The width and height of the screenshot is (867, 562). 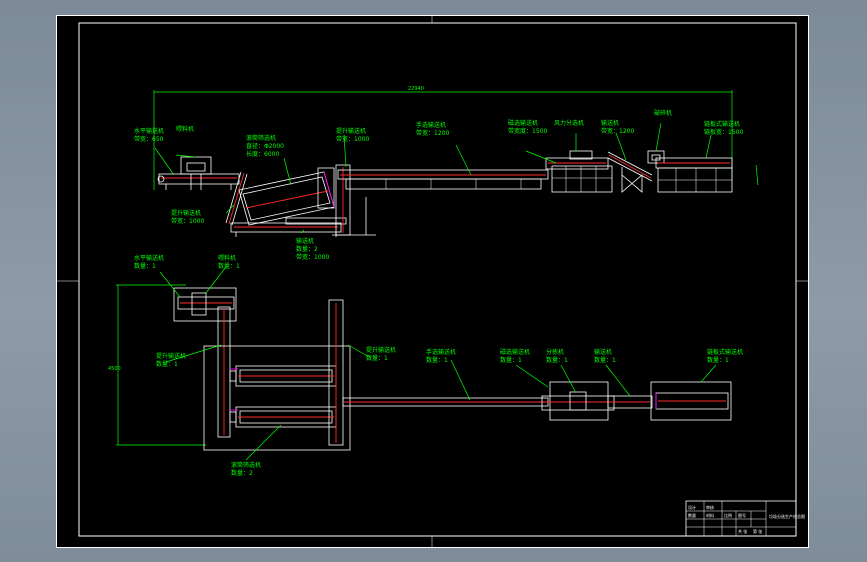 What do you see at coordinates (692, 507) in the screenshot?
I see `svg-text: 设计` at bounding box center [692, 507].